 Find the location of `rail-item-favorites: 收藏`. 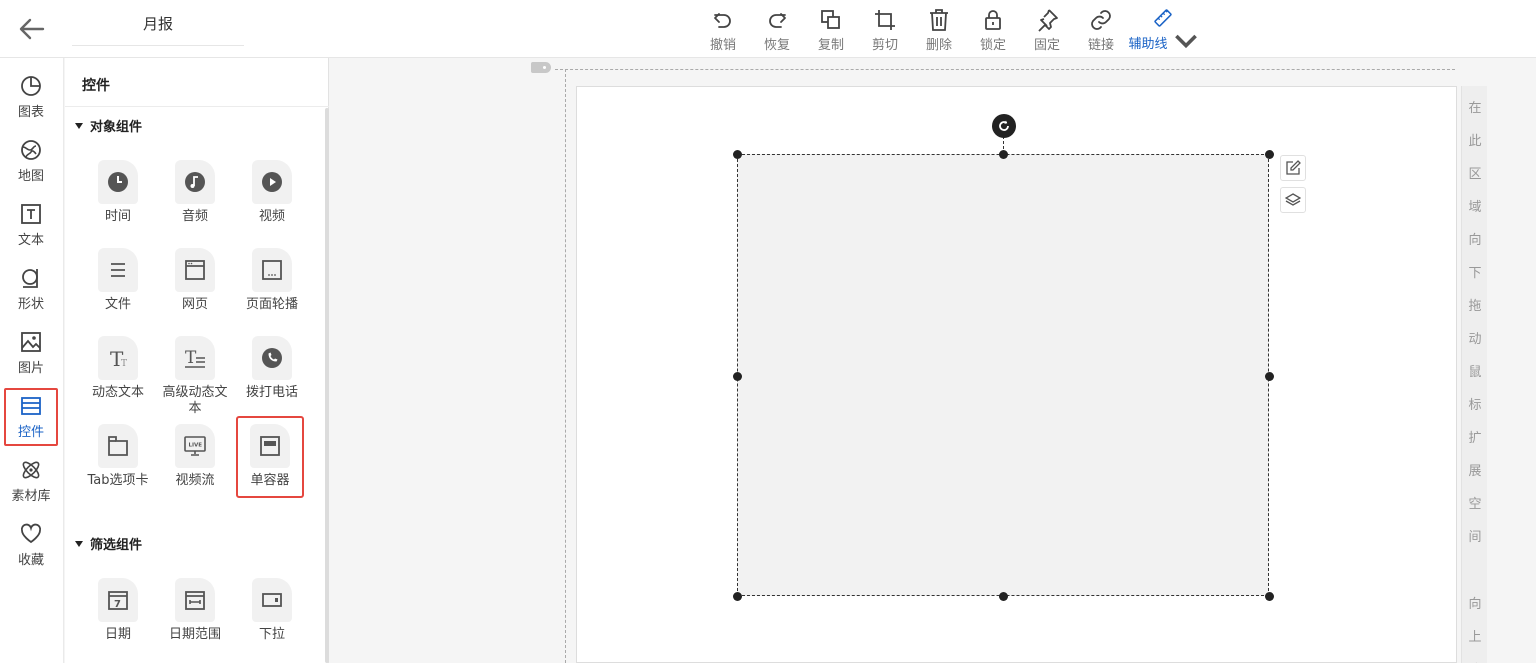

rail-item-favorites: 收藏 is located at coordinates (31, 545).